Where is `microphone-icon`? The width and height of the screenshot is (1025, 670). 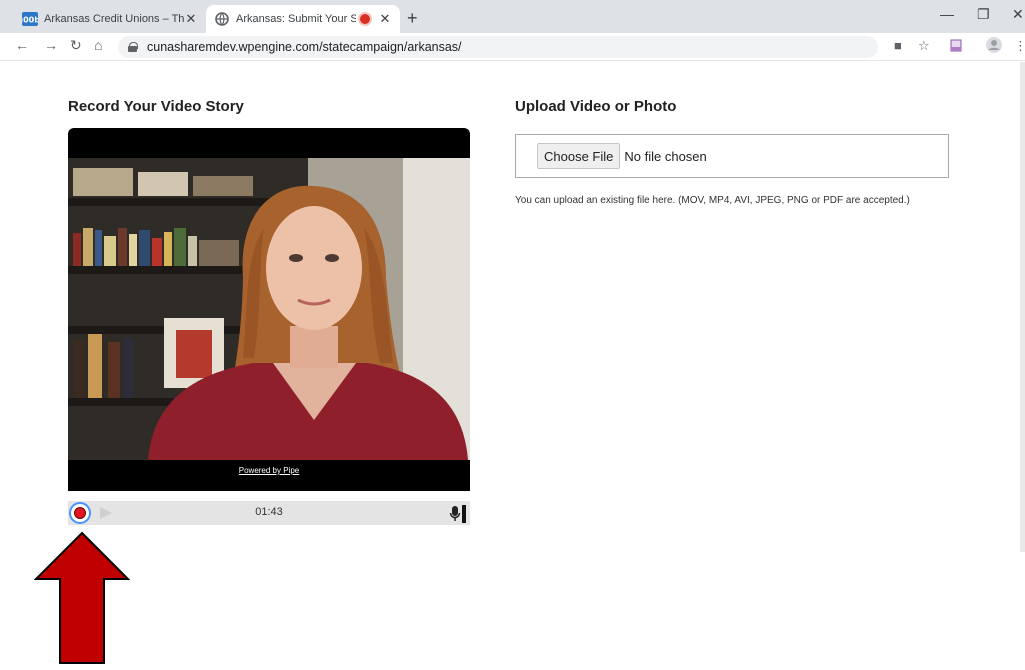
microphone-icon is located at coordinates (458, 516).